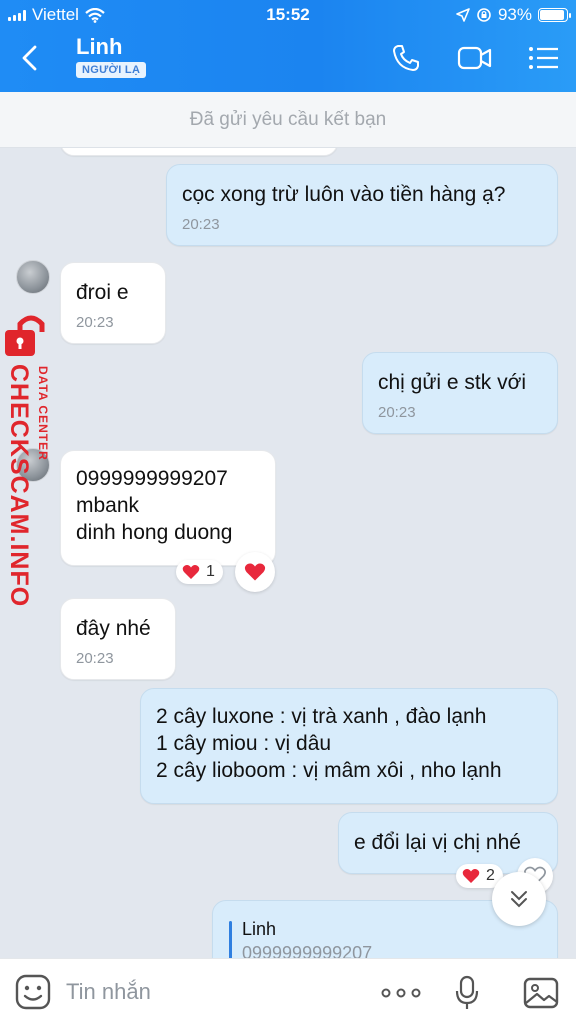  What do you see at coordinates (99, 46) in the screenshot?
I see `contact-name: Linh` at bounding box center [99, 46].